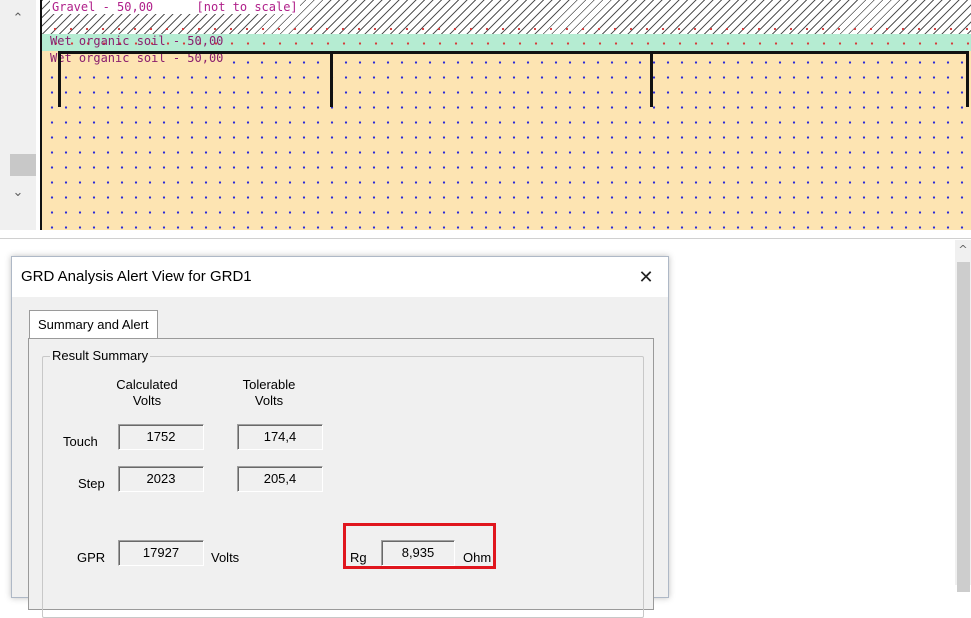 This screenshot has width=971, height=618. I want to click on step-calculated-field: 2023, so click(161, 479).